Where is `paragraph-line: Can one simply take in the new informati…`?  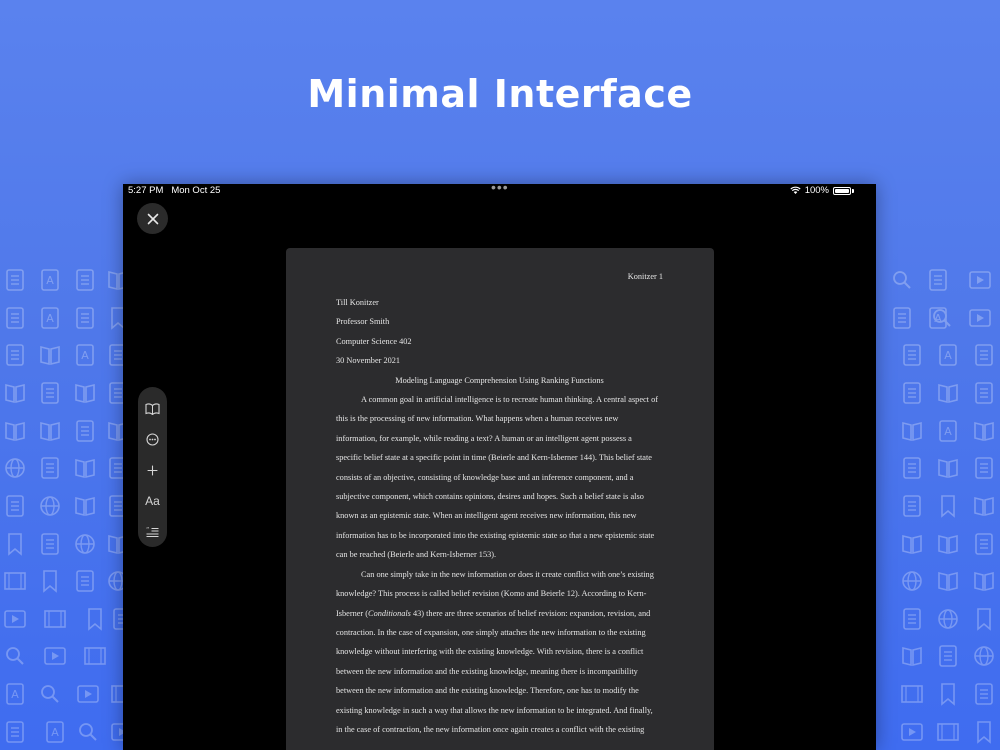 paragraph-line: Can one simply take in the new informati… is located at coordinates (507, 574).